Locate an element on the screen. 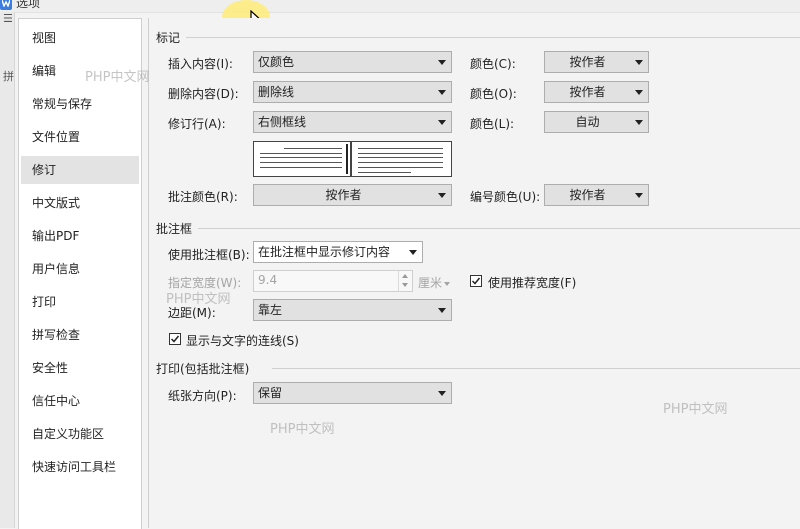 The width and height of the screenshot is (800, 529). delete-label: 删除内容(D): is located at coordinates (203, 94).